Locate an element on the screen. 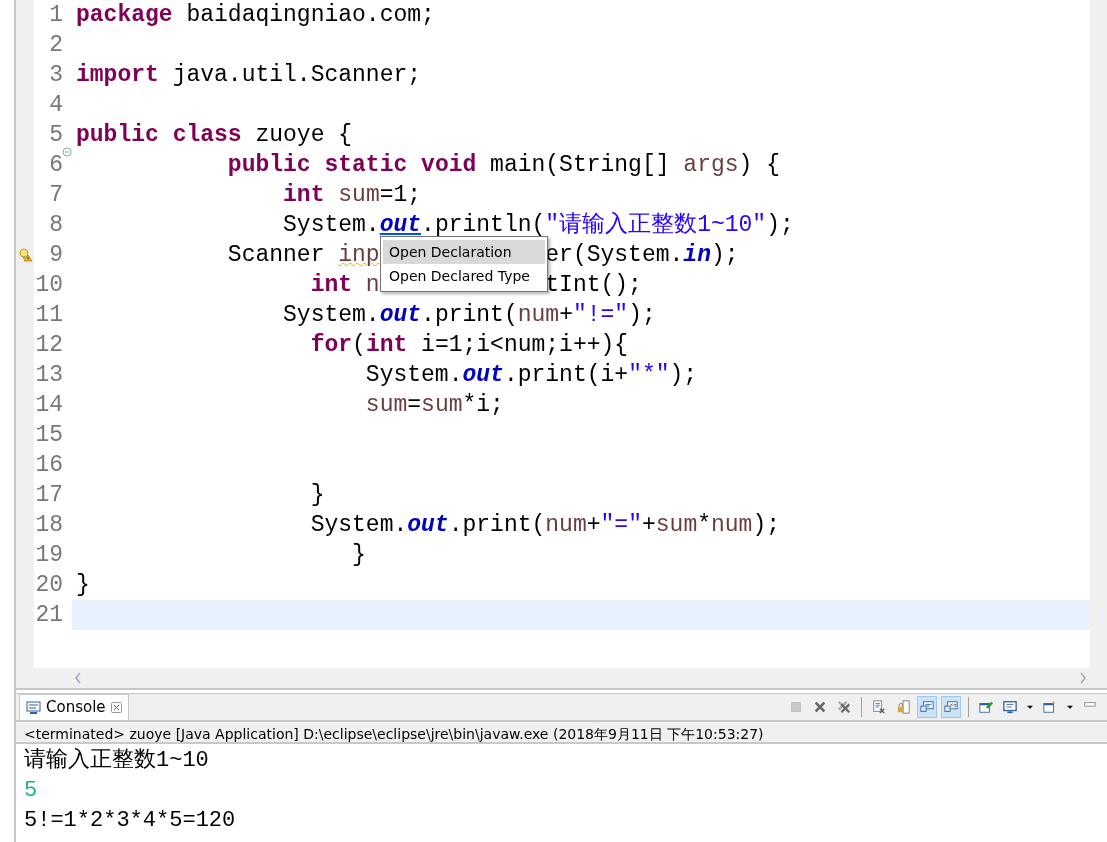 Image resolution: width=1107 pixels, height=842 pixels. line-number: 16 is located at coordinates (49, 465).